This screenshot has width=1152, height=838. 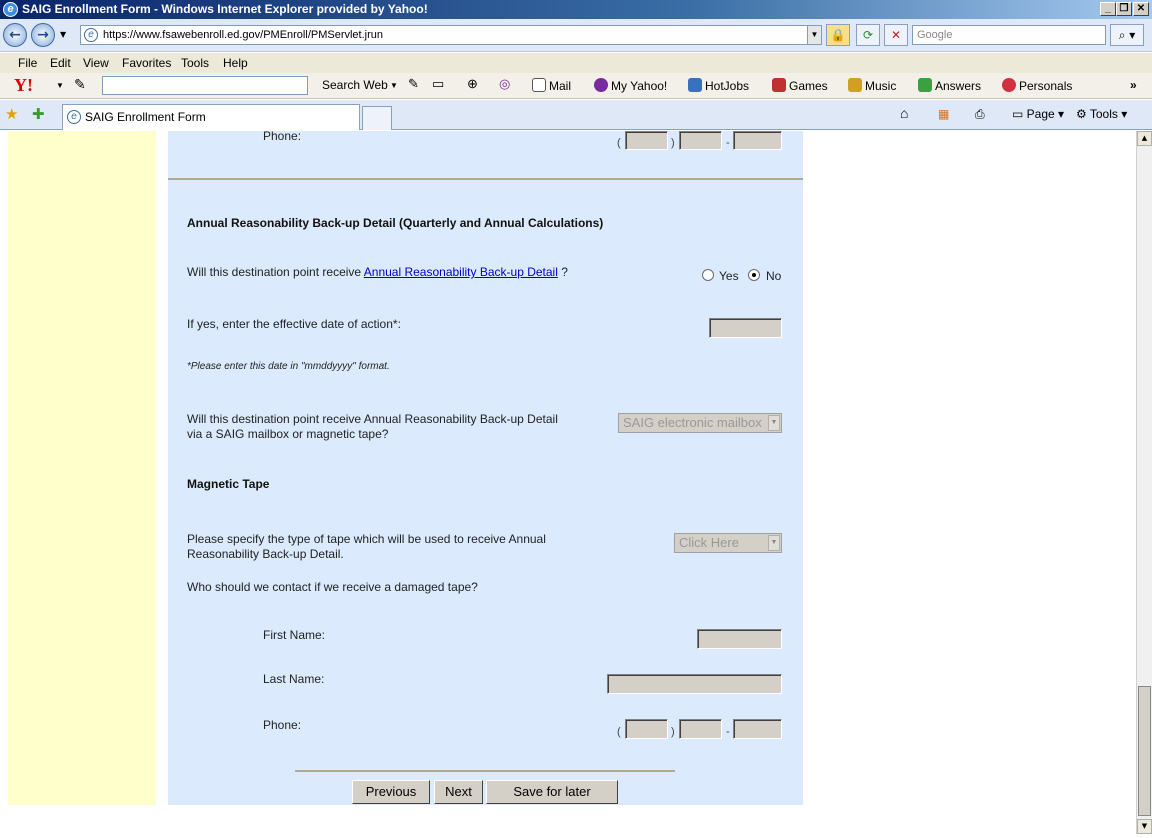 I want to click on my-yahoo-button: My Yahoo!, so click(x=630, y=85).